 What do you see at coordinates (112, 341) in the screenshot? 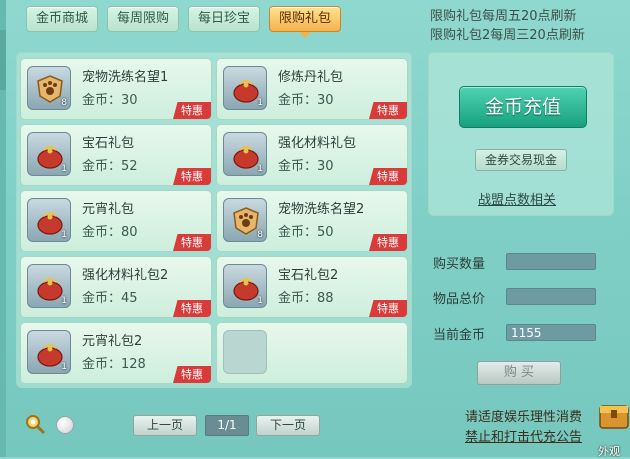
I see `item-name: 元宵礼包2` at bounding box center [112, 341].